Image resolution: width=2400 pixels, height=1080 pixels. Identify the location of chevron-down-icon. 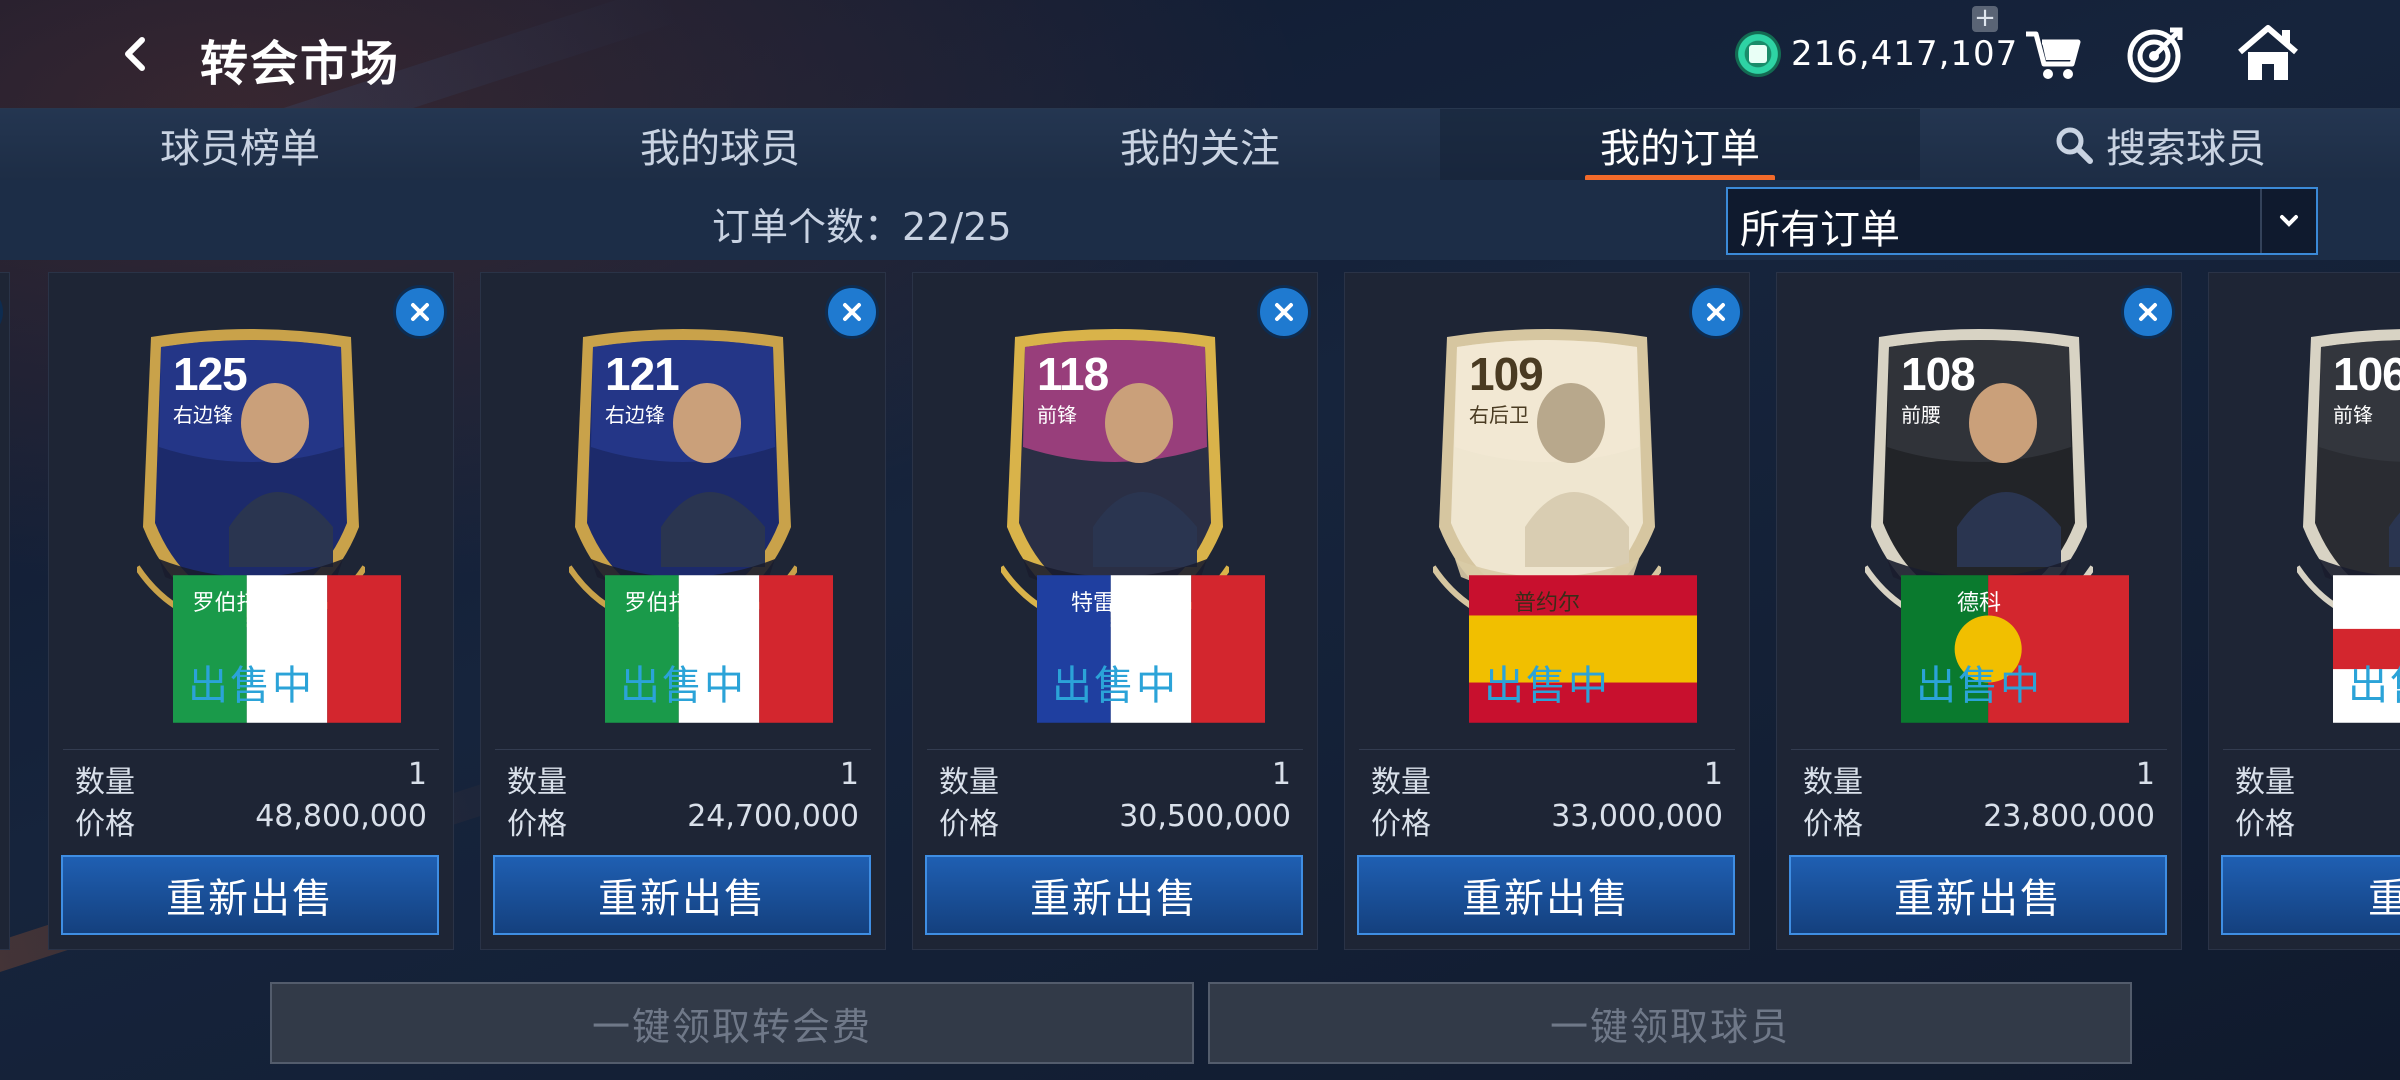
(2288, 221).